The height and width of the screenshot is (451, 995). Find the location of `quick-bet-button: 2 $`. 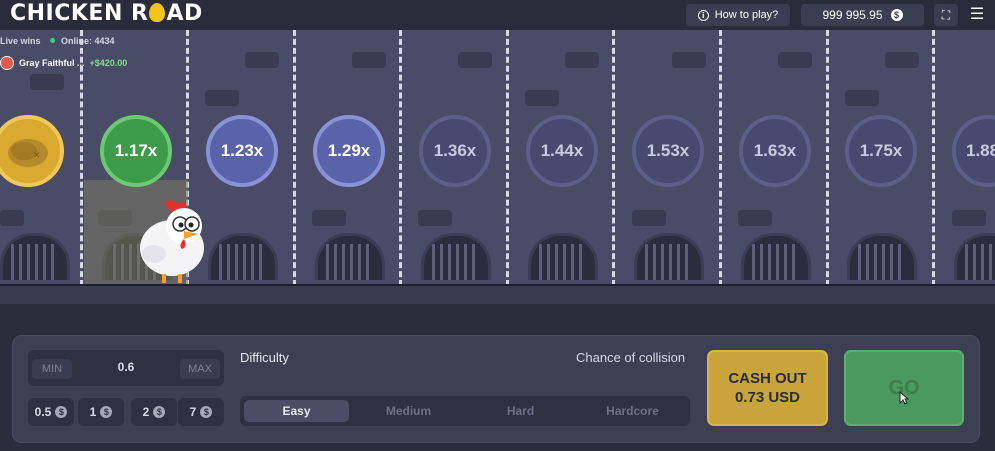

quick-bet-button: 2 $ is located at coordinates (154, 412).